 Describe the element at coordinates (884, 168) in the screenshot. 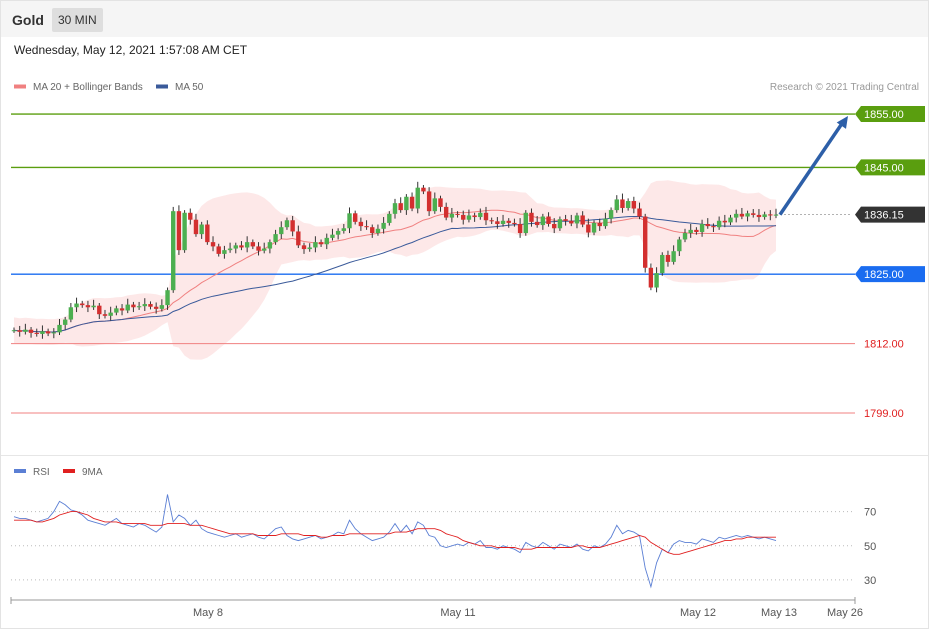

I see `level-label: 1845.00` at that location.